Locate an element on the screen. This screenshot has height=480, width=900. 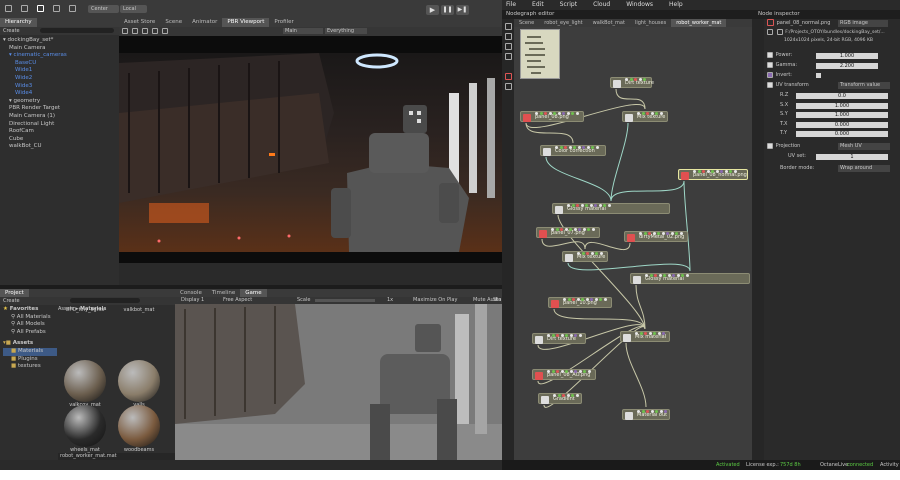
graph-node: panel_08.png is located at coordinates (552, 116).